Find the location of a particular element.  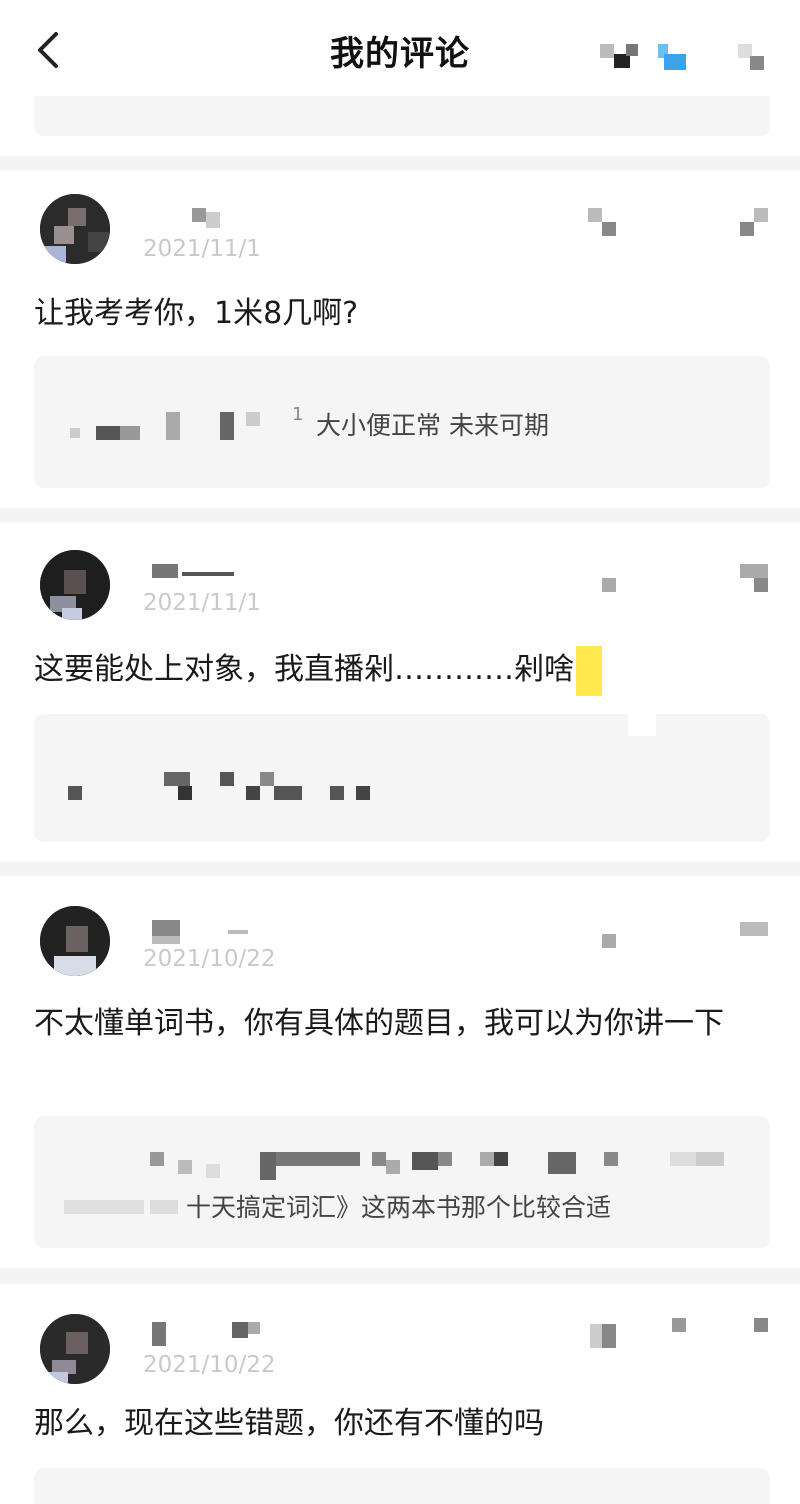

comment-text: 那么，现在这些错题，你还有不懂的吗 is located at coordinates (289, 1423).